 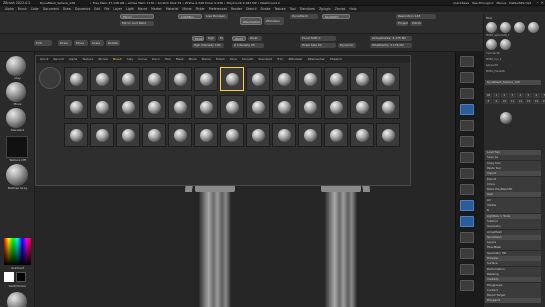 What do you see at coordinates (87, 59) in the screenshot?
I see `tab-texture: Texture` at bounding box center [87, 59].